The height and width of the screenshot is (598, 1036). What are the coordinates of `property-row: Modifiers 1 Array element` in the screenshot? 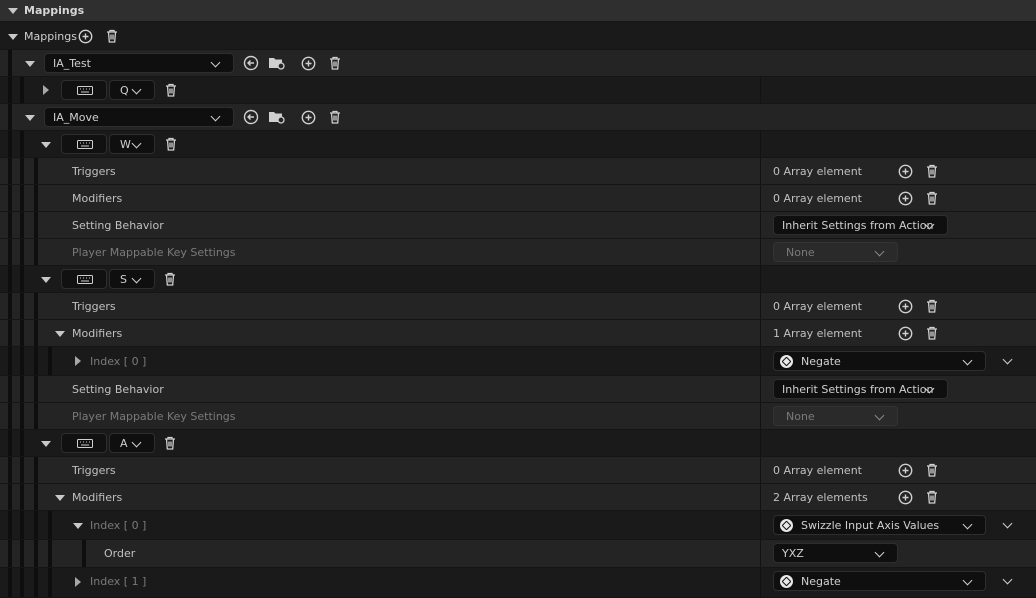 It's located at (518, 333).